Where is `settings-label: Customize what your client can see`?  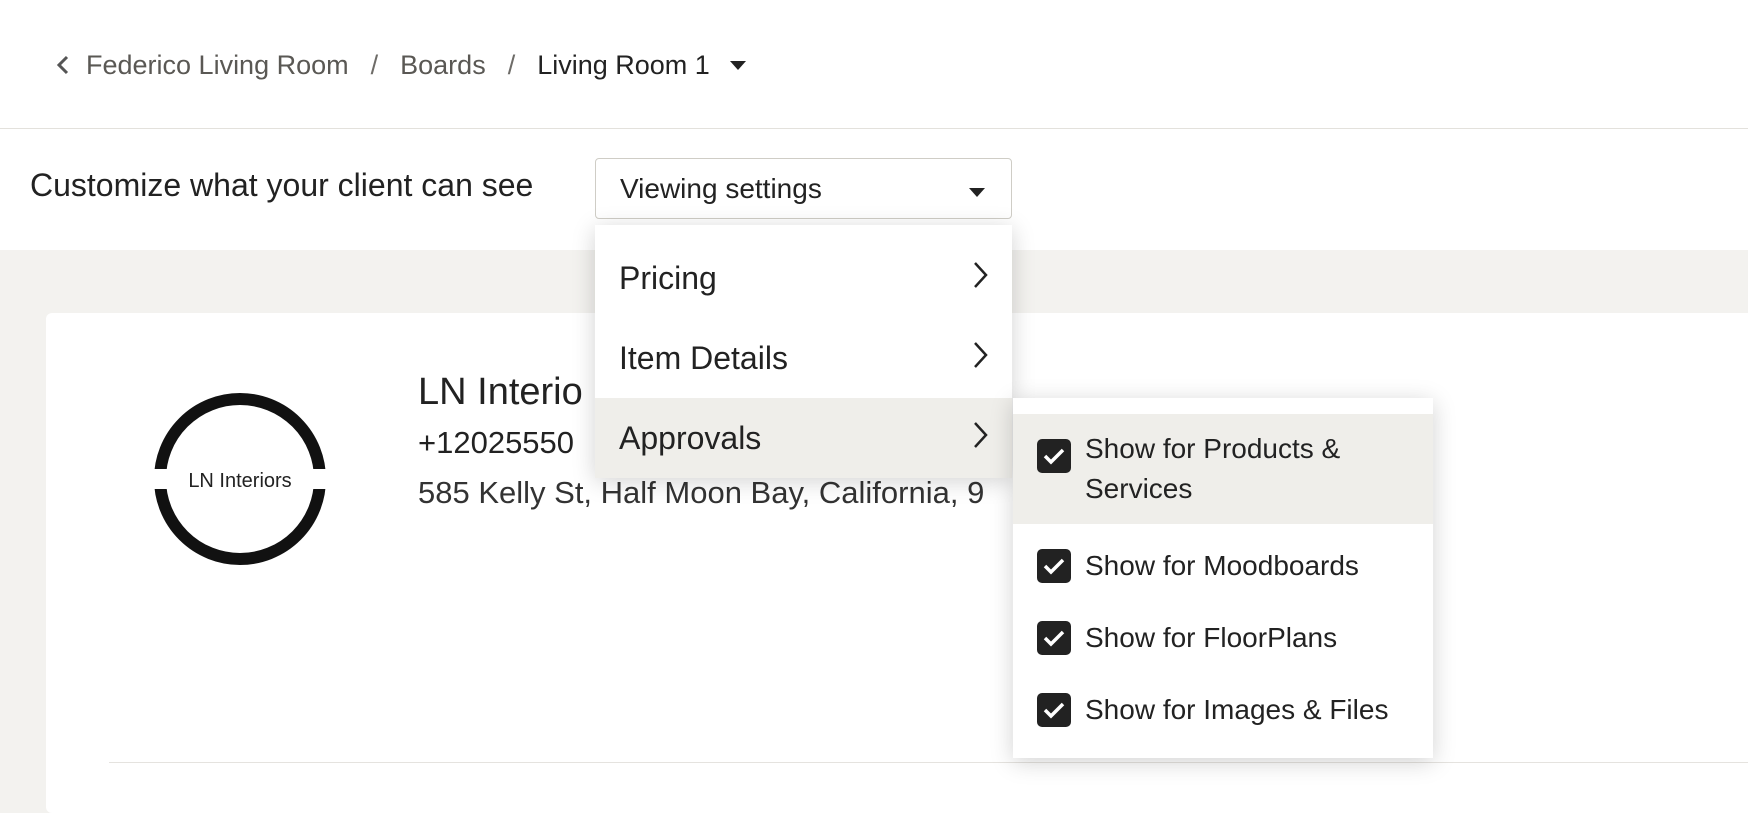
settings-label: Customize what your client can see is located at coordinates (282, 185).